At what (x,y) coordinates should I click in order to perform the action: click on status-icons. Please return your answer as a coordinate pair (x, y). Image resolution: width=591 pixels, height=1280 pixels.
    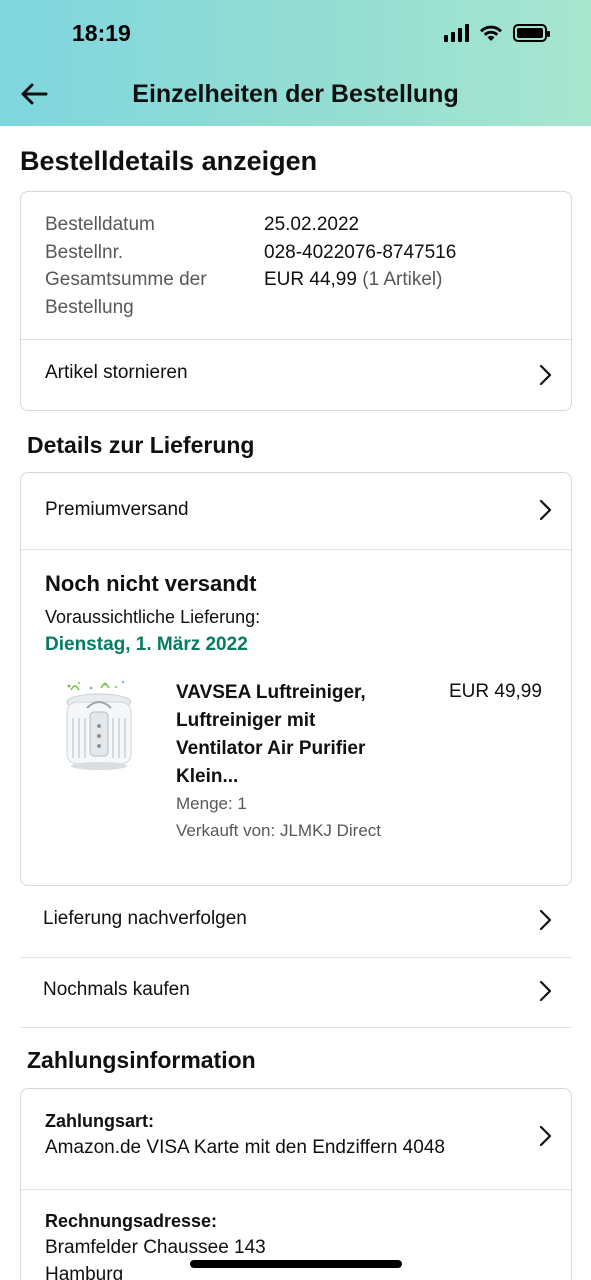
    Looking at the image, I should click on (497, 33).